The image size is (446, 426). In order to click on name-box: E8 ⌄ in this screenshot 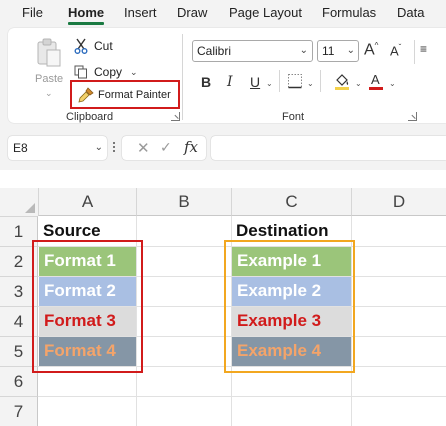, I will do `click(57, 148)`.